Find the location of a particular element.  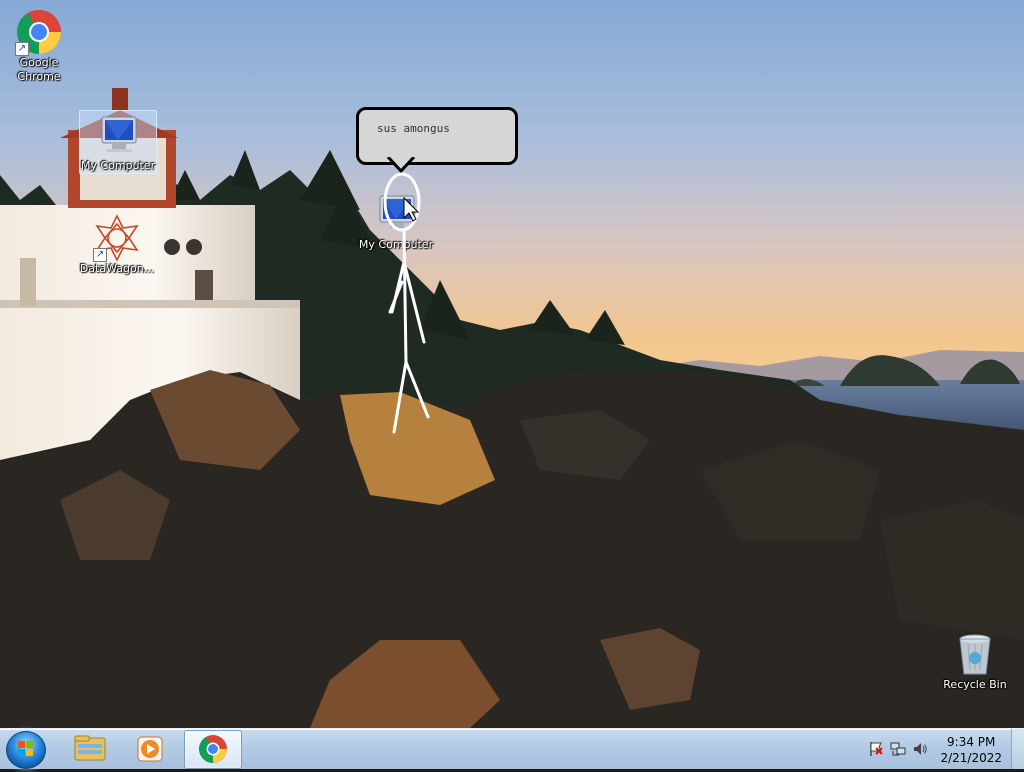

recycle-bin-icon is located at coordinates (975, 654).